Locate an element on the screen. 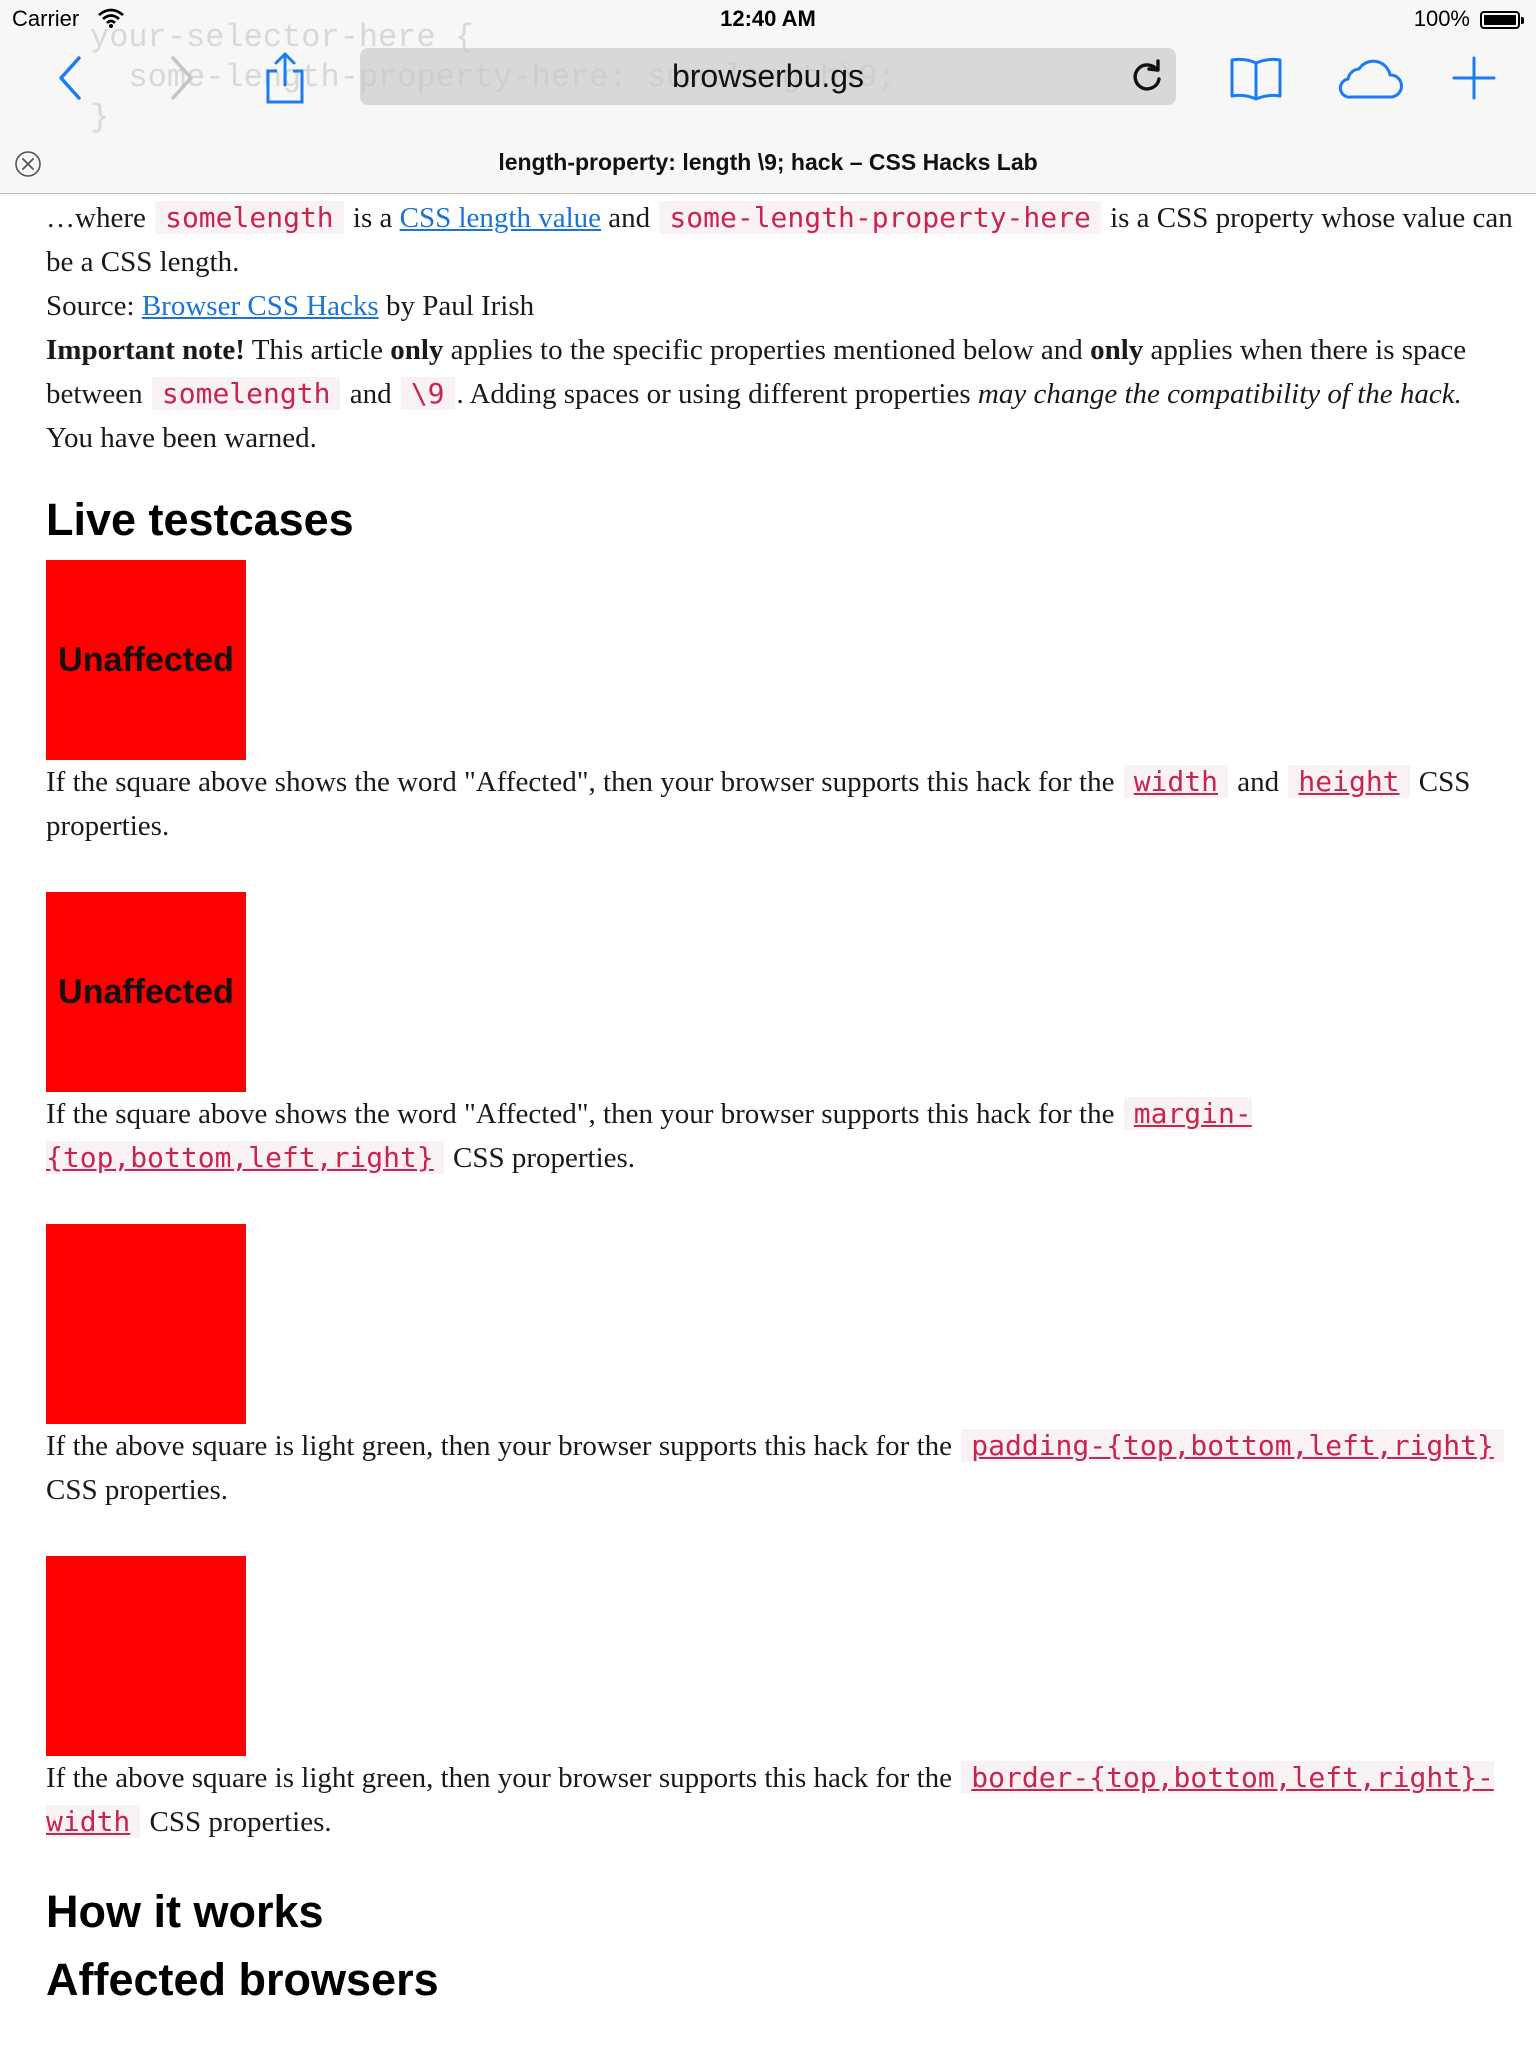 This screenshot has width=1536, height=2048. icloud-tabs-button is located at coordinates (1370, 78).